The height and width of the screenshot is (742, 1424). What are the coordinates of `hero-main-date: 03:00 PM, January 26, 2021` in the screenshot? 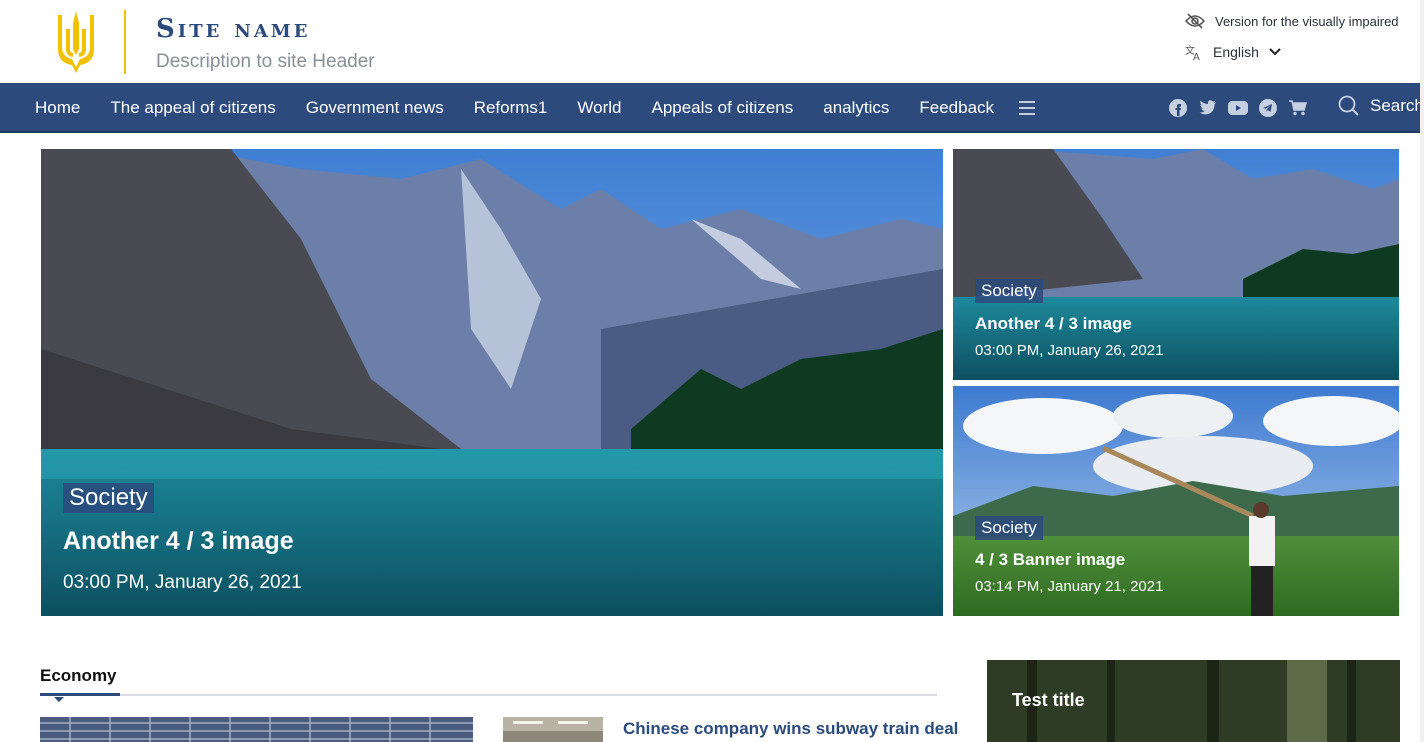 It's located at (182, 582).